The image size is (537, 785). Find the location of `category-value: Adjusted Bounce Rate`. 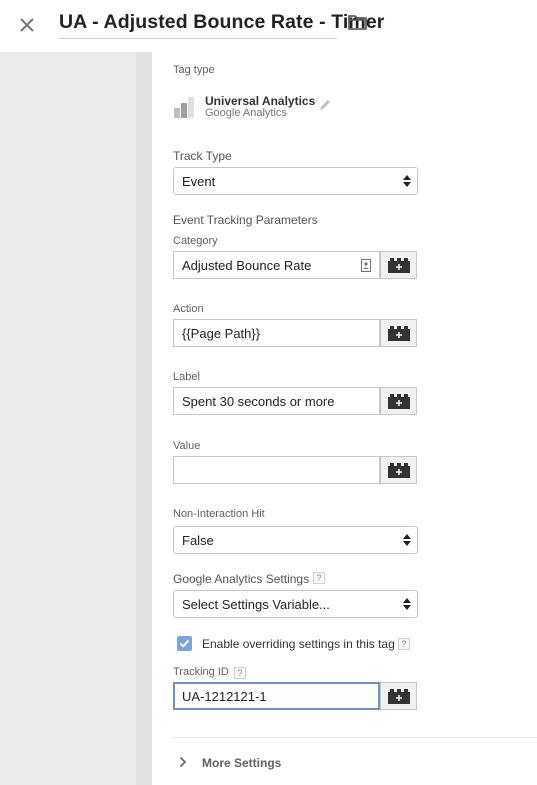

category-value: Adjusted Bounce Rate is located at coordinates (247, 265).